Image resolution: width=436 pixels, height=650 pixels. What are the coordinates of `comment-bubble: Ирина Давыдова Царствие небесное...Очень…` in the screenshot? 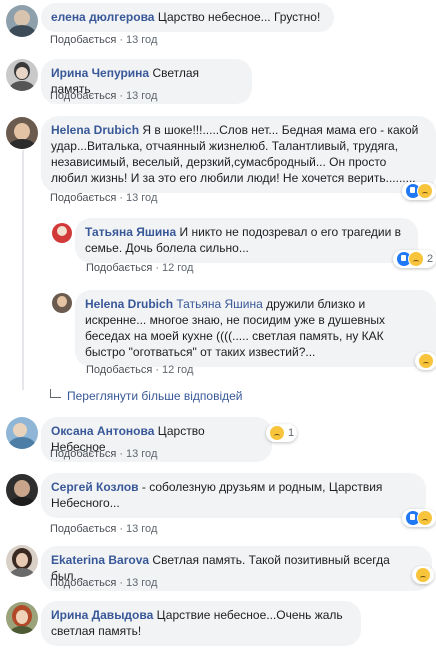 It's located at (201, 623).